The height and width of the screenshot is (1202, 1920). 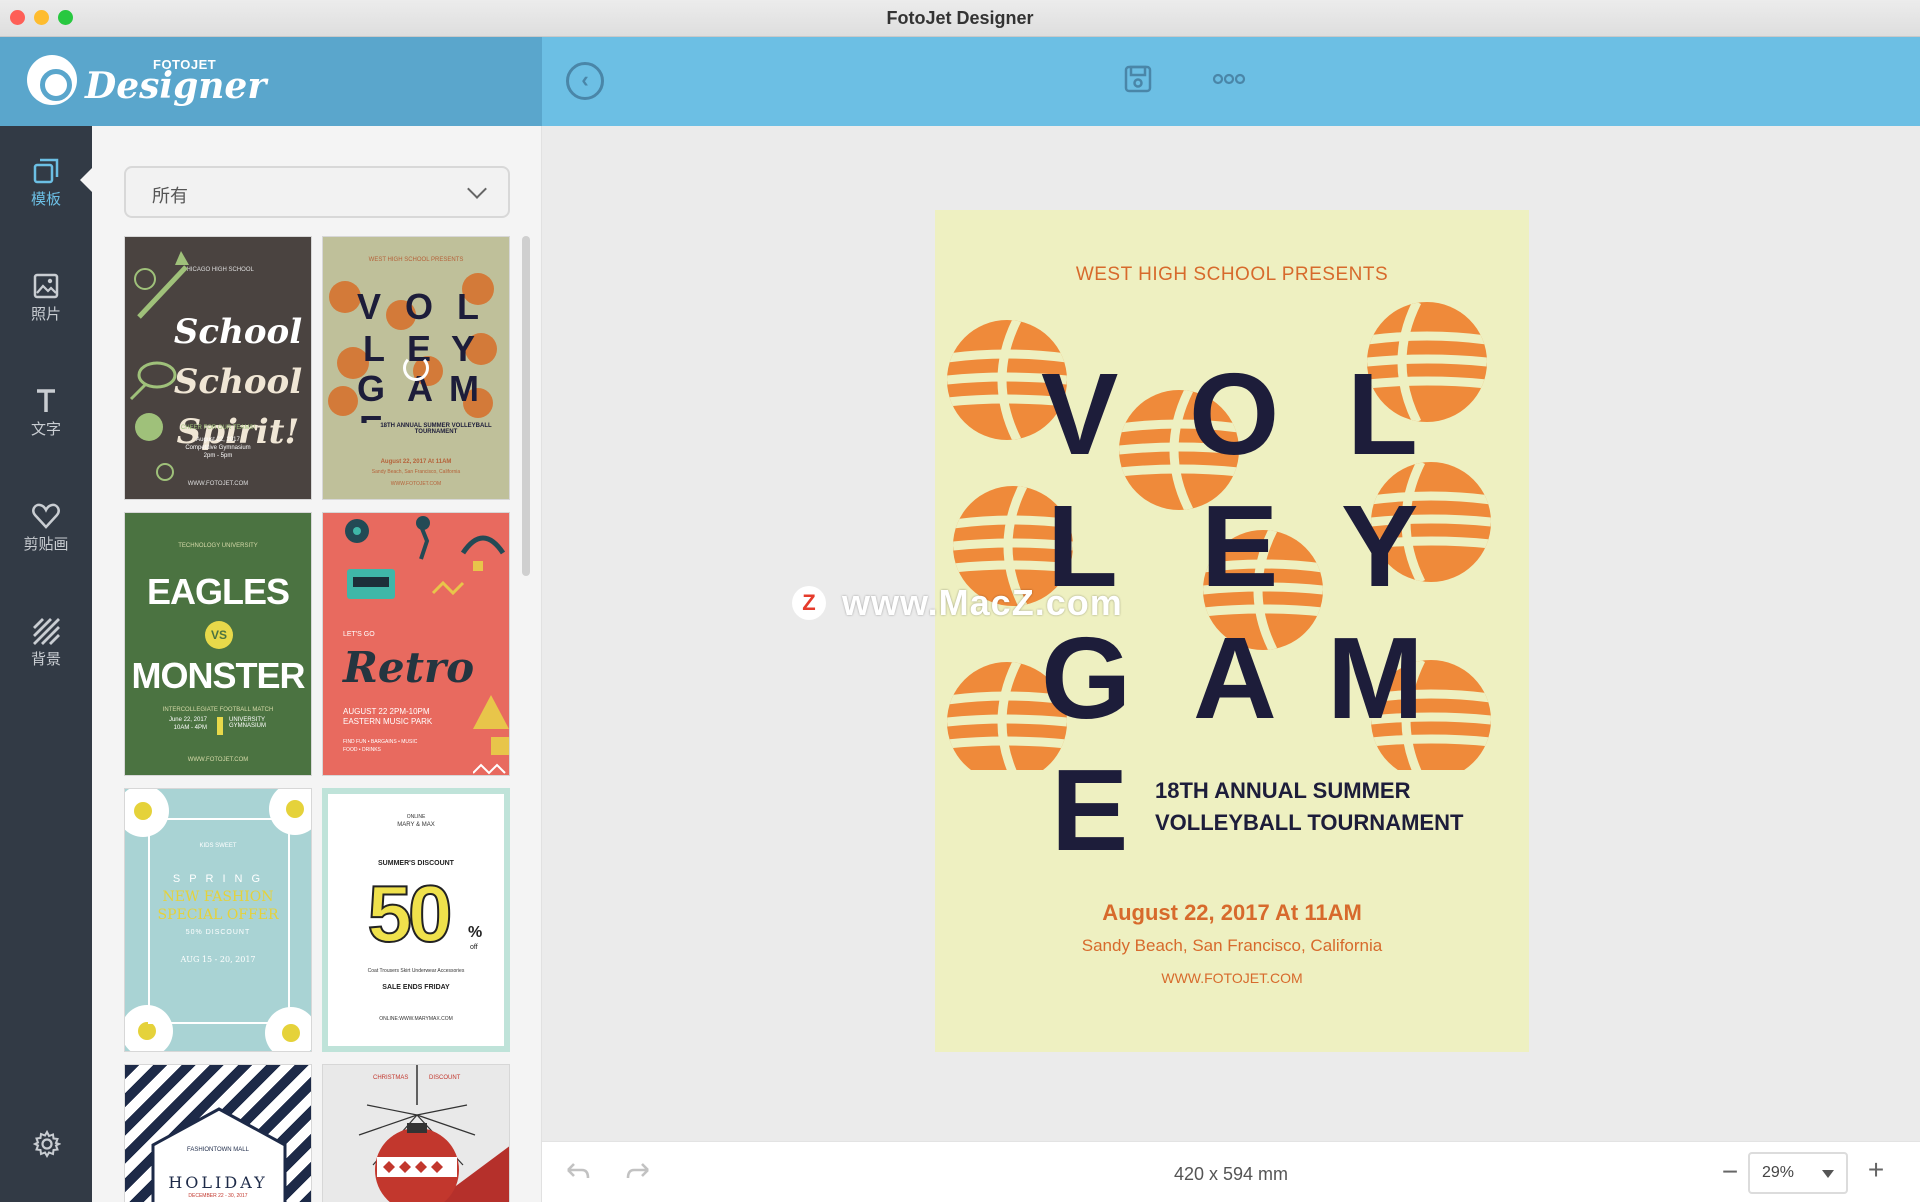 I want to click on logo-mark-icon, so click(x=52, y=80).